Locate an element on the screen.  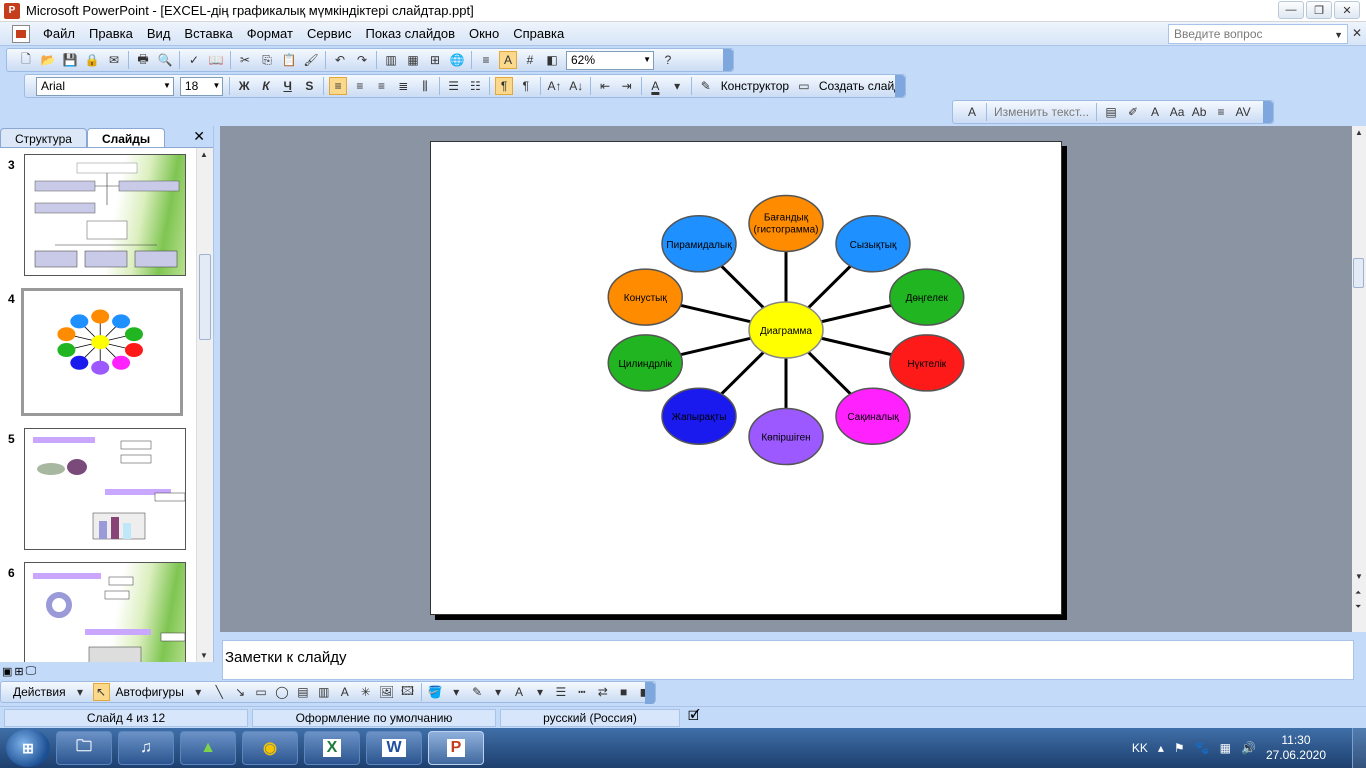
shadow-button: S is located at coordinates (310, 86).